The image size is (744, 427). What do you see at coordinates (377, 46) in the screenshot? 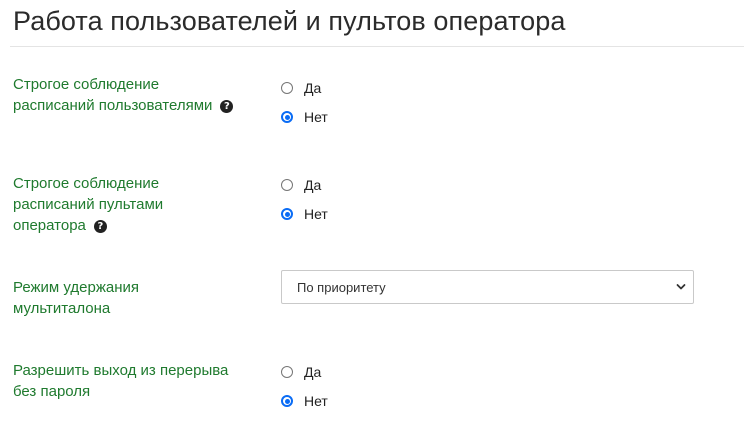
I see `title-divider` at bounding box center [377, 46].